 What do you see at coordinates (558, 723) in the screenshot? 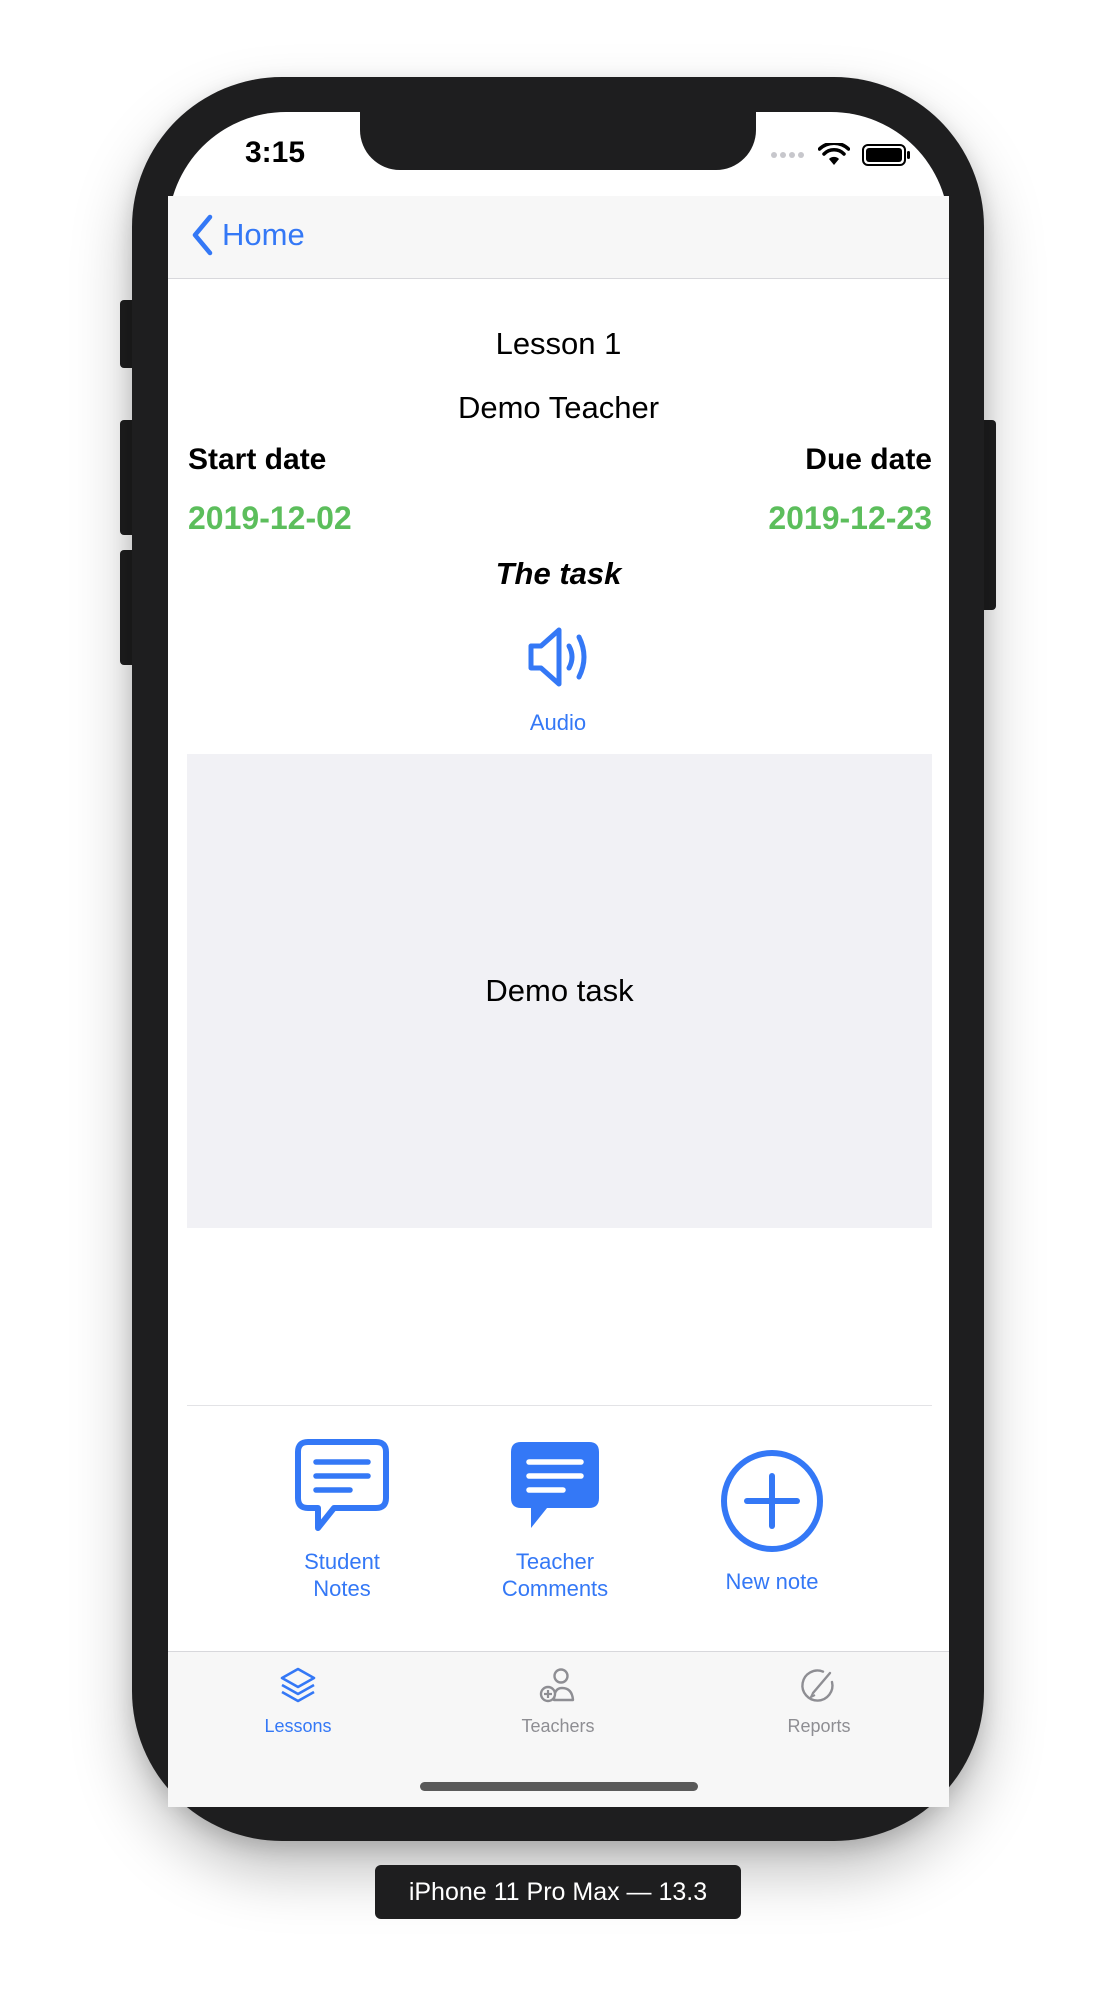
I see `audio-label: Audio` at bounding box center [558, 723].